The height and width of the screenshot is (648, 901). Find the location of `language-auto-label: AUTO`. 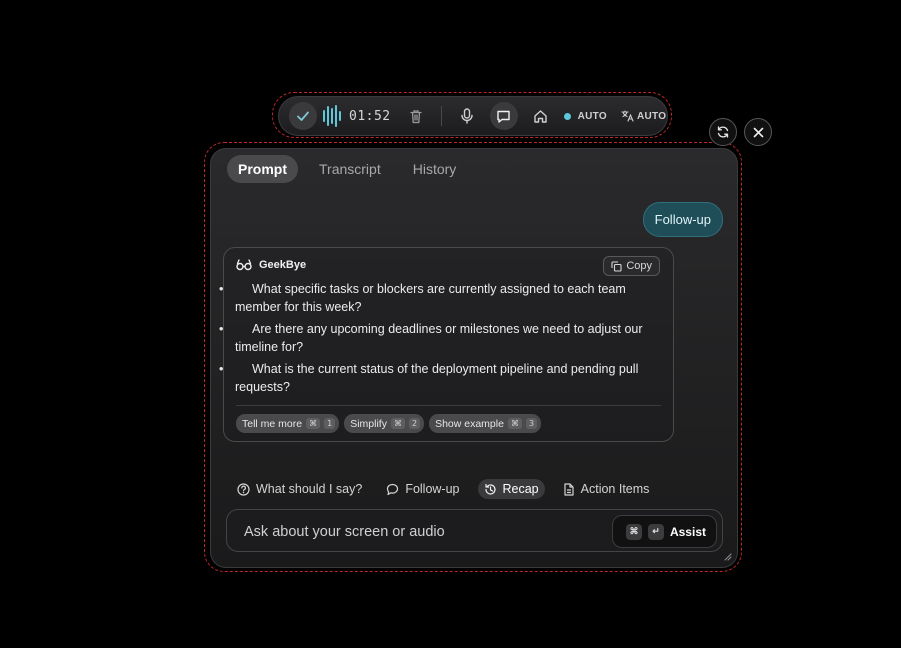

language-auto-label: AUTO is located at coordinates (652, 116).